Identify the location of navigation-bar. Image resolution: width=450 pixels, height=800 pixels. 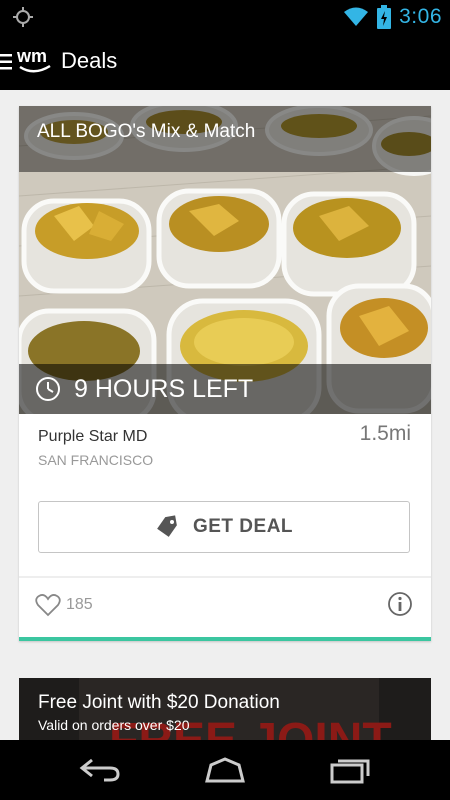
(225, 770).